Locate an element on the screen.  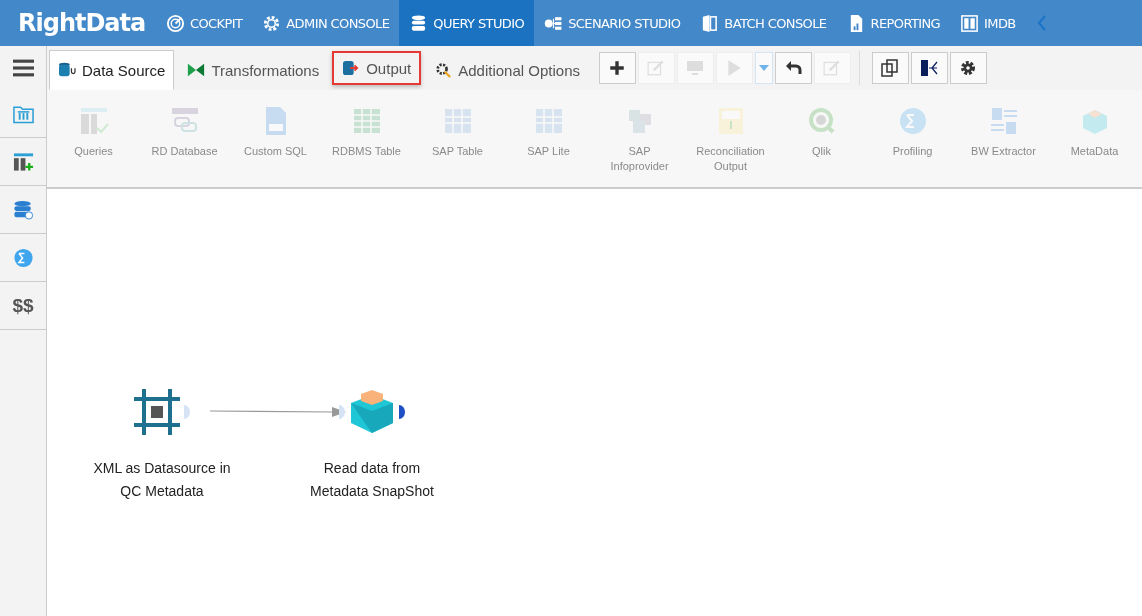
settings-button is located at coordinates (968, 68).